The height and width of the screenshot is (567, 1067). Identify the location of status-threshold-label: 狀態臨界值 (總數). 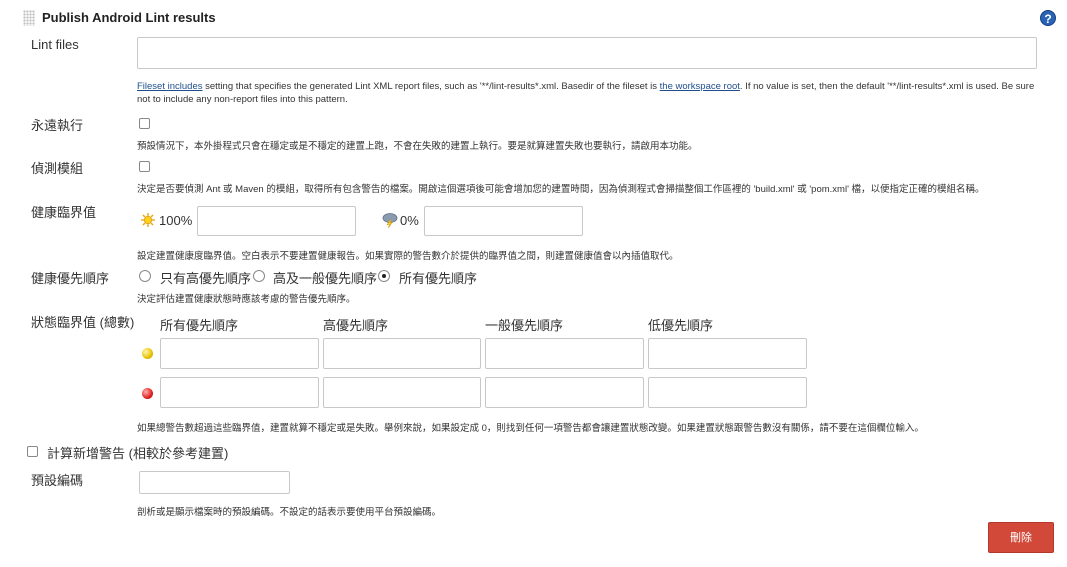
(83, 322).